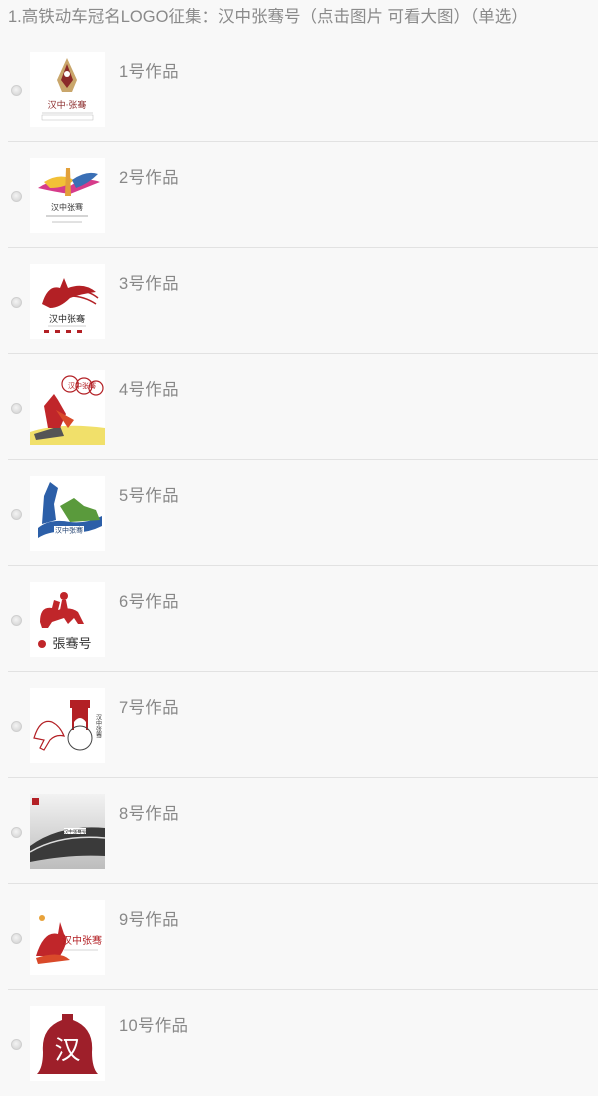 The image size is (598, 1096). What do you see at coordinates (67, 725) in the screenshot?
I see `logo-7-icon: 汉中张骞` at bounding box center [67, 725].